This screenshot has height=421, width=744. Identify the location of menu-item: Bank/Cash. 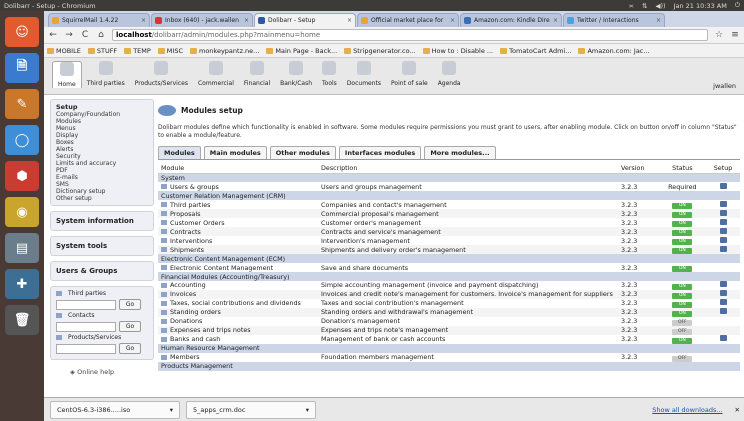
(296, 74).